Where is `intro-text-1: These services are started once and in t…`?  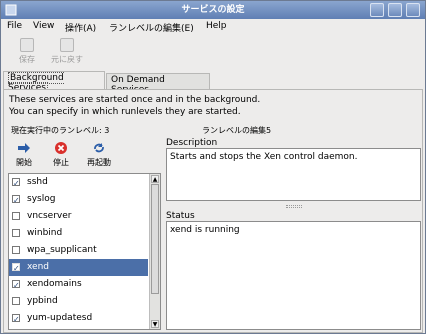
intro-text-1: These services are started once and in t… is located at coordinates (135, 100).